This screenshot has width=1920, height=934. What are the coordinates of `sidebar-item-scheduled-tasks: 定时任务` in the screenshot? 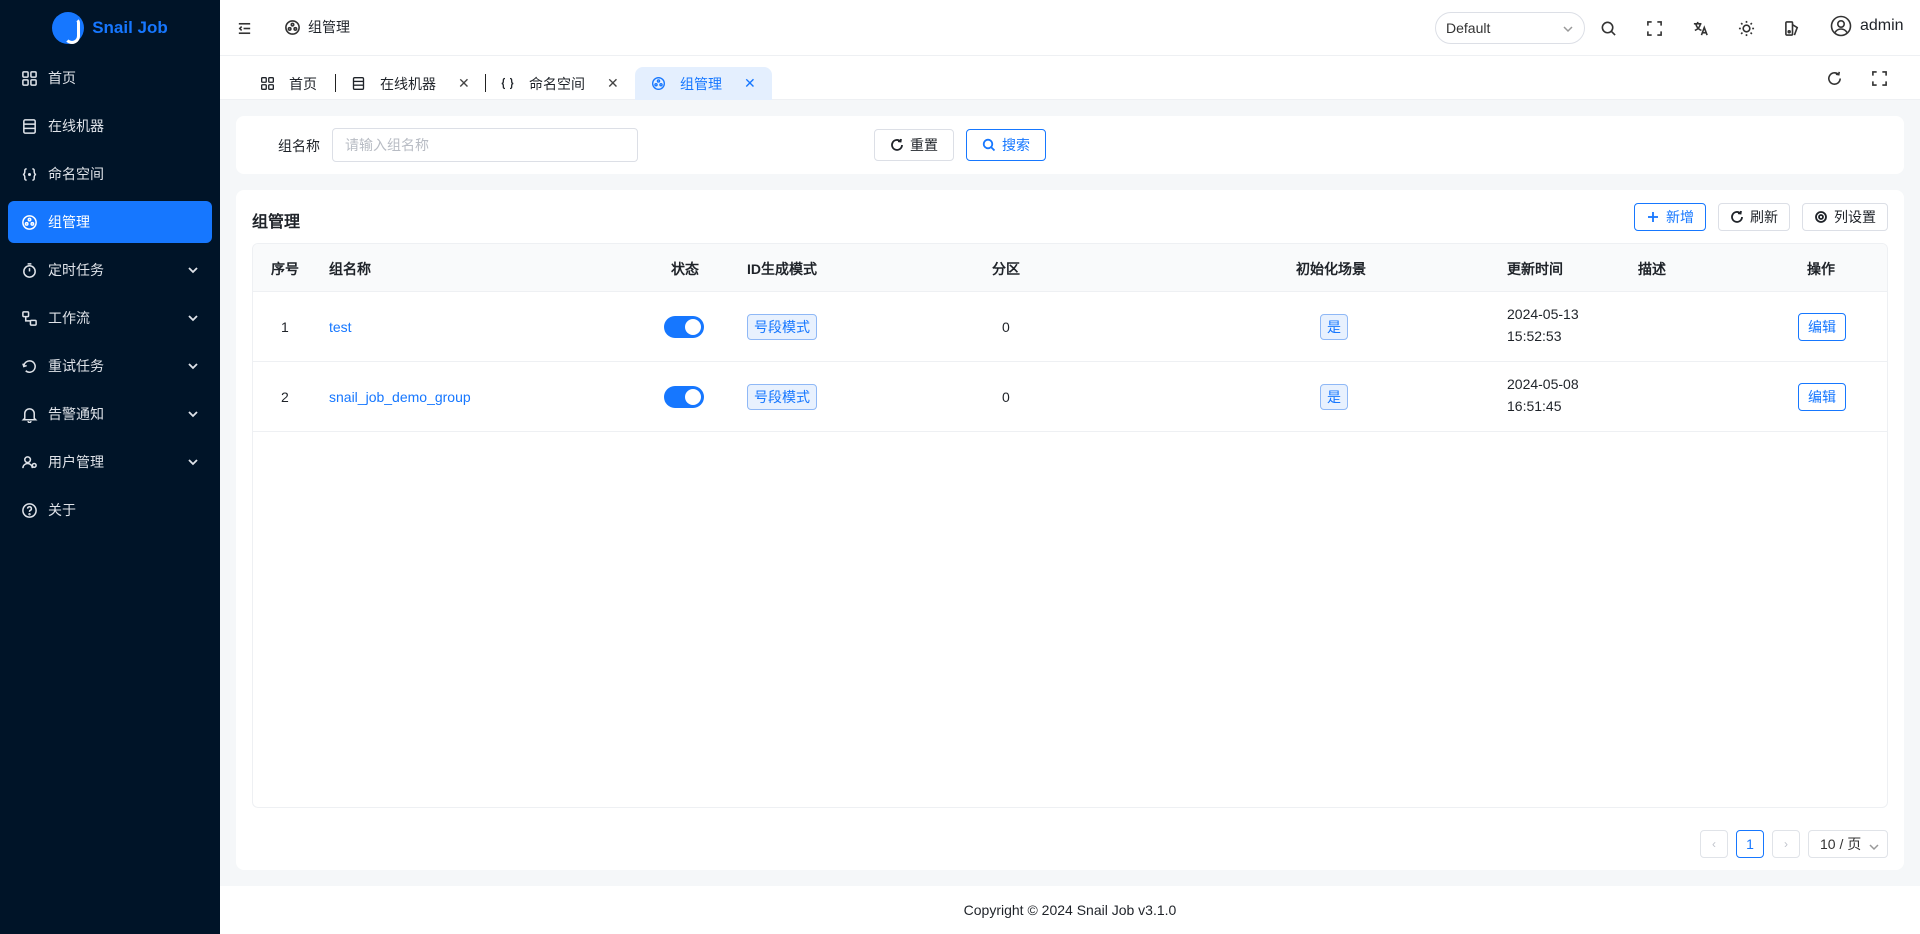 It's located at (110, 270).